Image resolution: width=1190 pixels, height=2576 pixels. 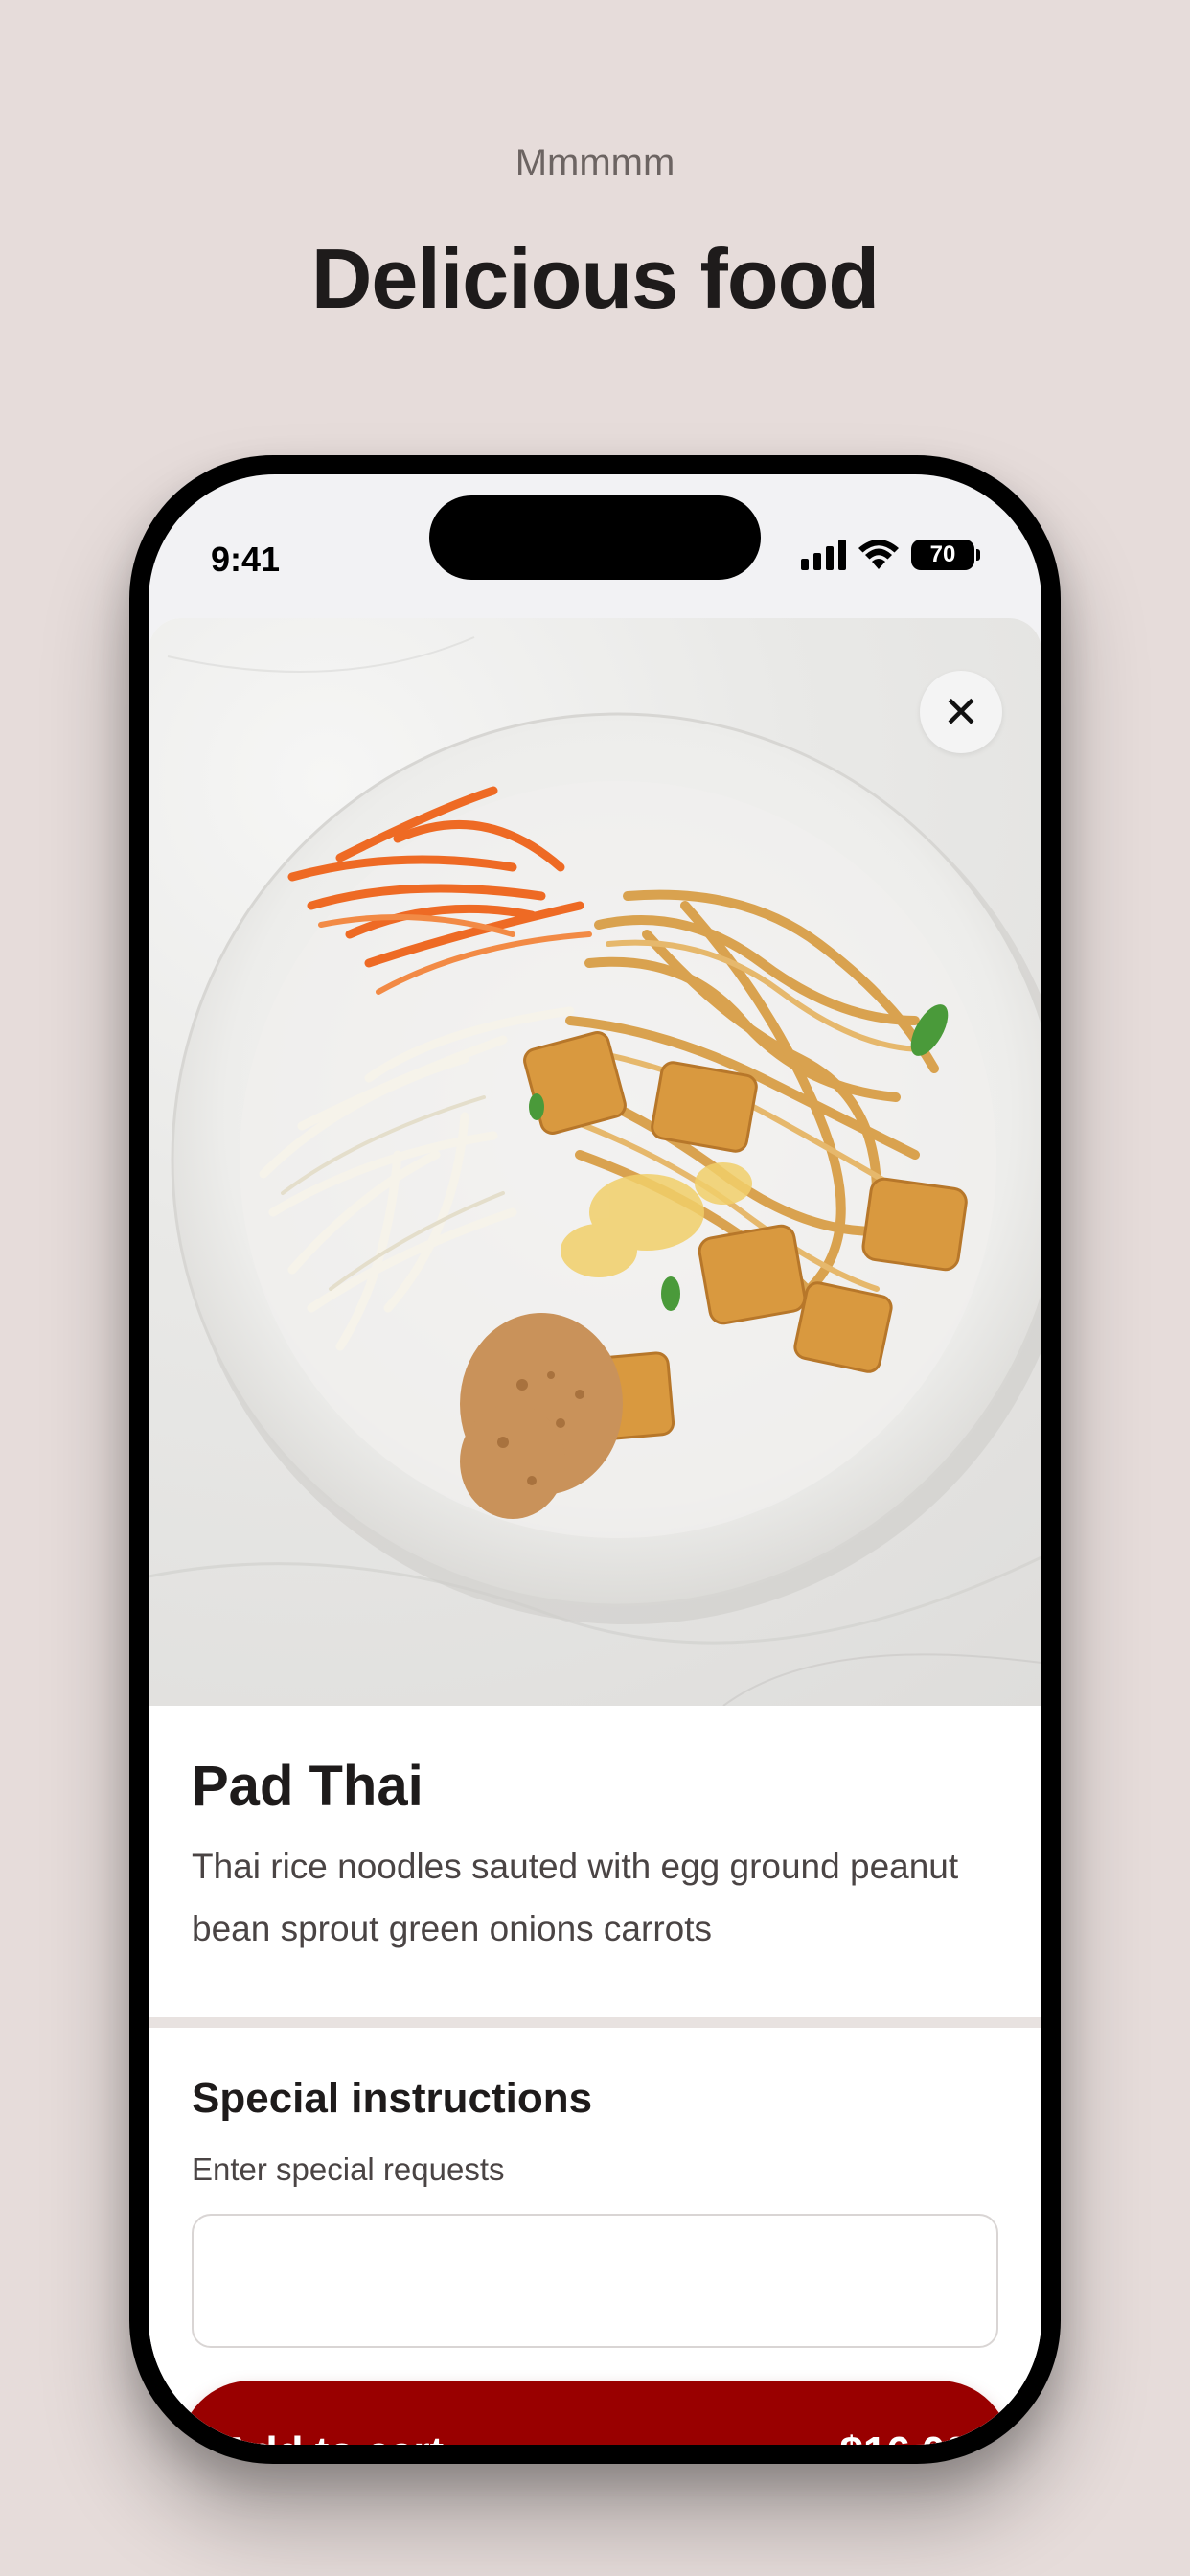 I want to click on battery-nub, so click(x=978, y=555).